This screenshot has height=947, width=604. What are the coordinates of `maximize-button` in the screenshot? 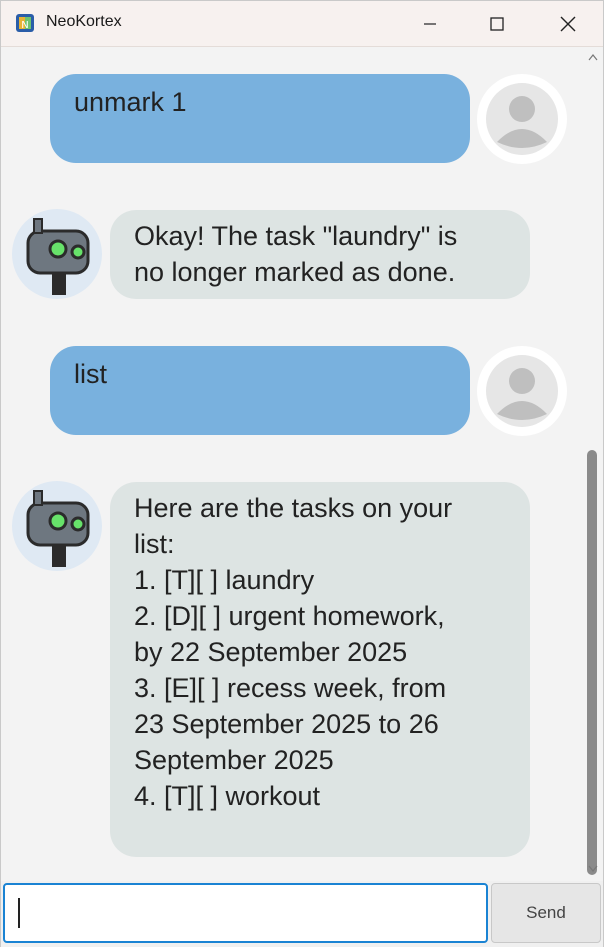 It's located at (497, 23).